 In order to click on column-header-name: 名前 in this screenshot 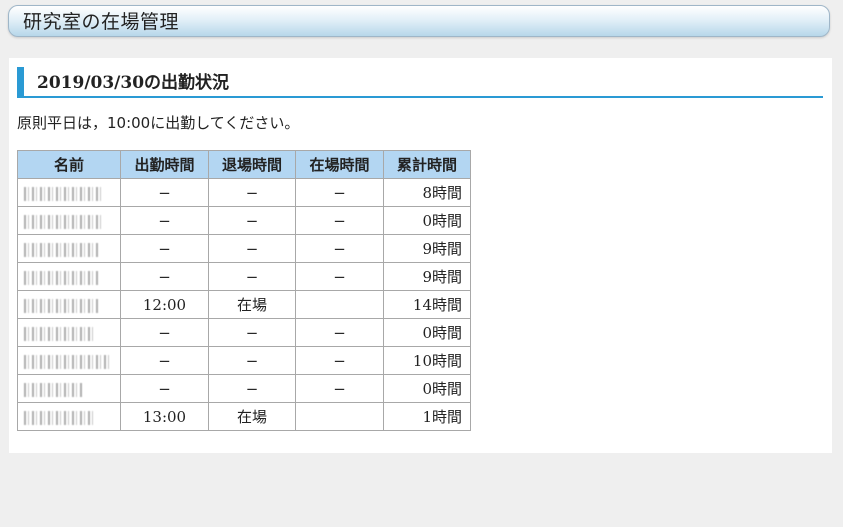, I will do `click(69, 164)`.